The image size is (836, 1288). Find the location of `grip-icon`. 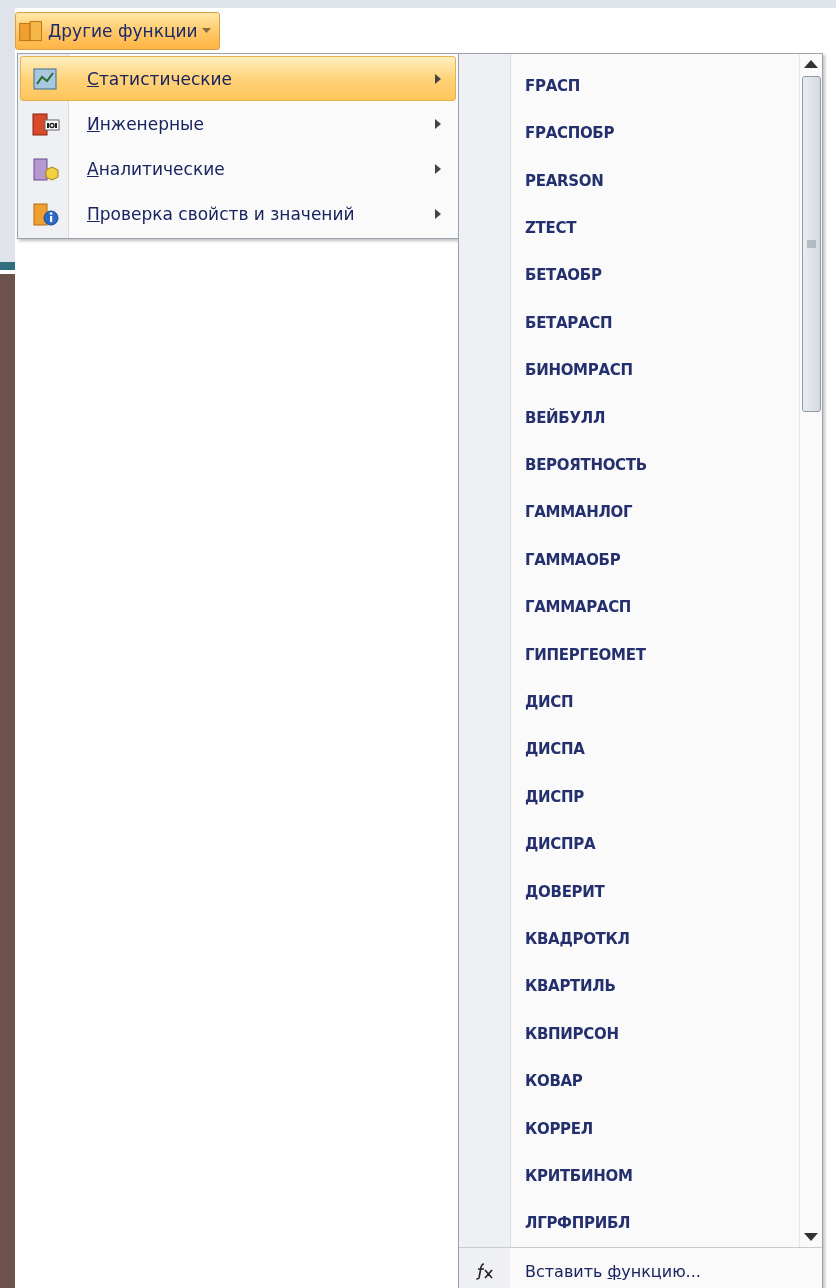

grip-icon is located at coordinates (811, 244).